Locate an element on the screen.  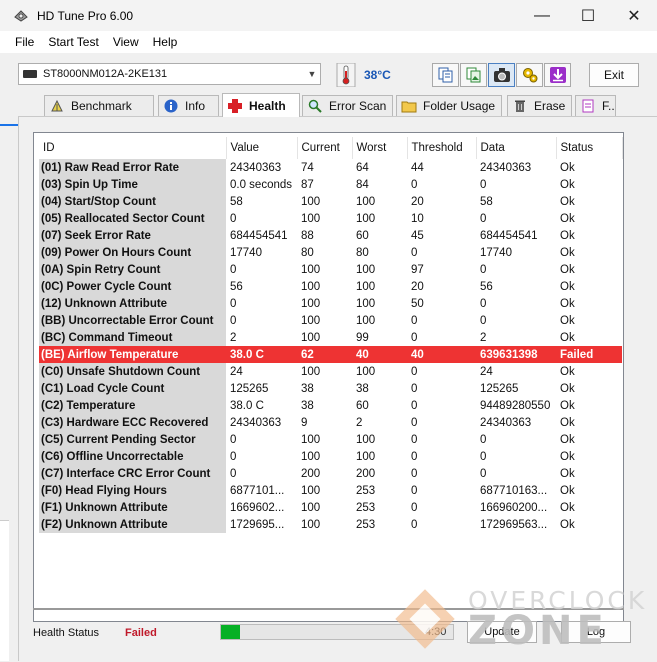
menu-help: Help is located at coordinates (165, 42).